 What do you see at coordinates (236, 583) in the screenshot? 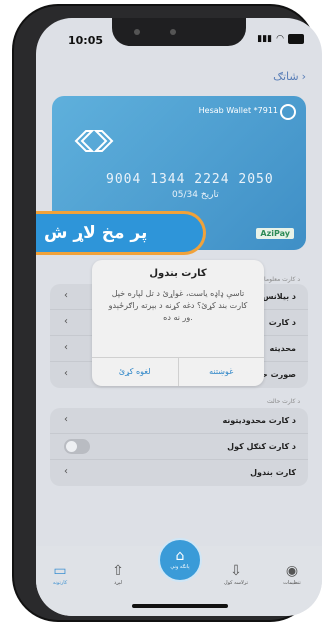
I see `tab-label: ترلاسه کول` at bounding box center [236, 583].